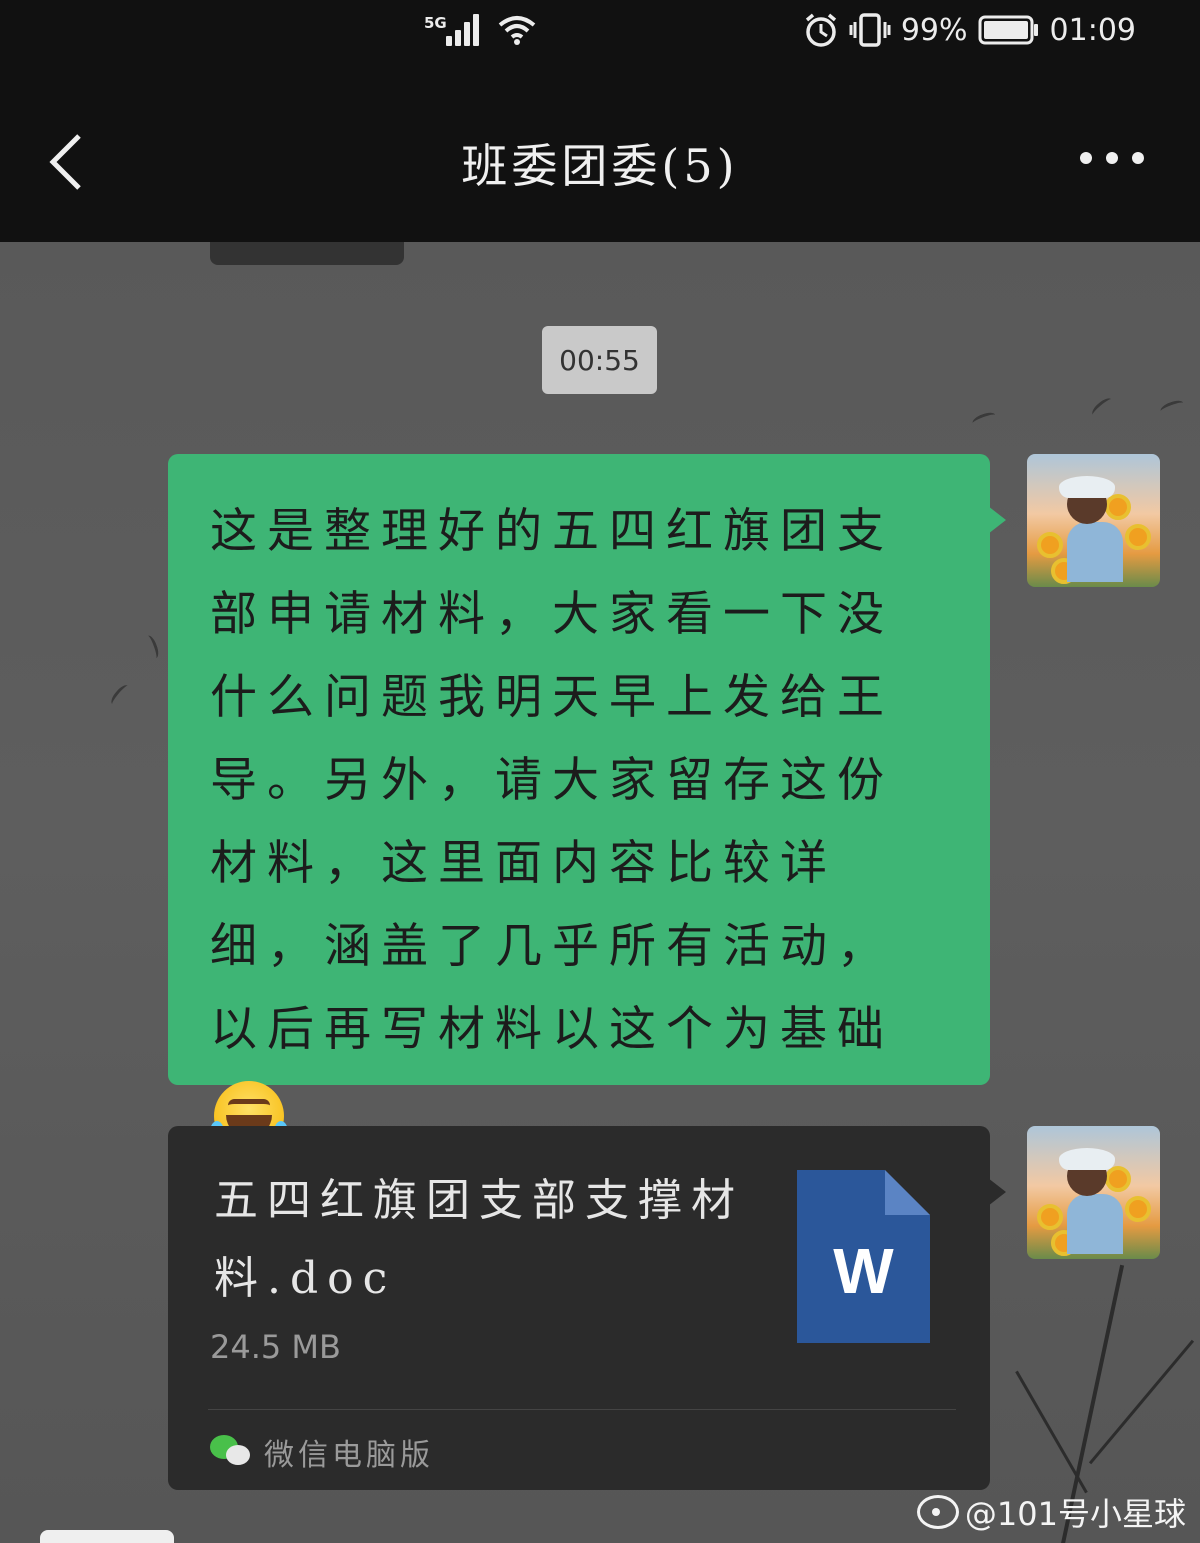  What do you see at coordinates (517, 30) in the screenshot?
I see `wifi-icon` at bounding box center [517, 30].